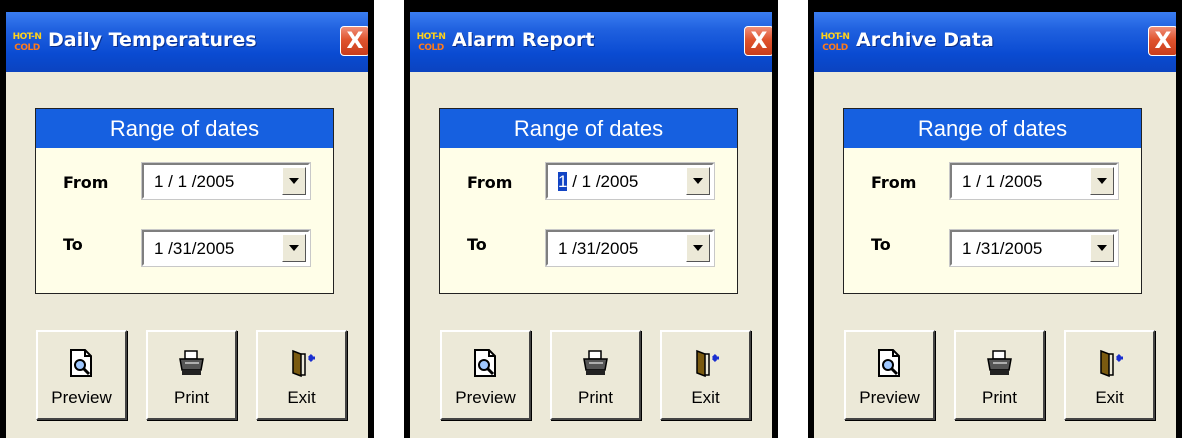 This screenshot has height=438, width=1182. I want to click on window-title: Archive Data, so click(925, 40).